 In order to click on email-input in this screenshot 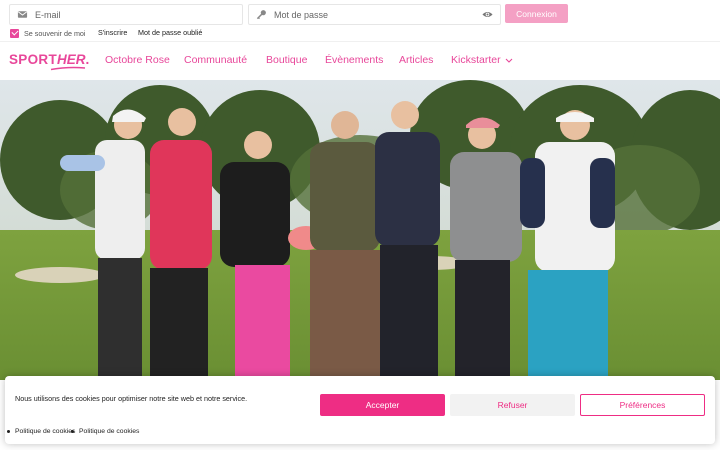, I will do `click(135, 14)`.